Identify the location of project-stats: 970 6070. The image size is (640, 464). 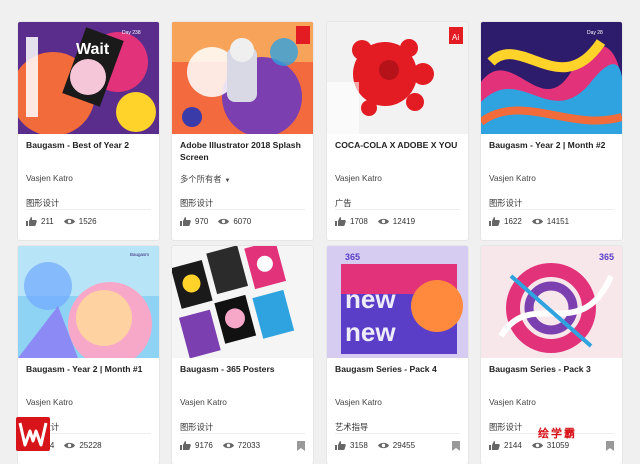
(220, 221).